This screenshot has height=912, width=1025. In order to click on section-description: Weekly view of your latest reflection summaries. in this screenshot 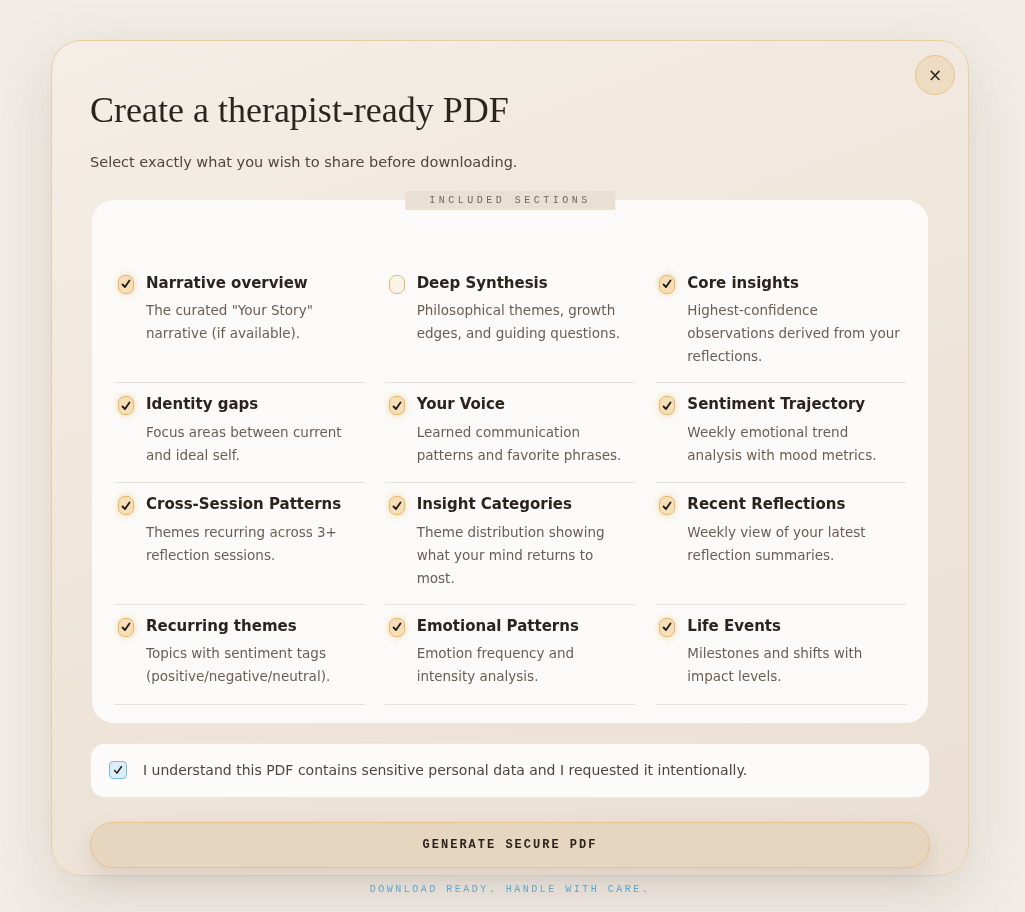, I will do `click(777, 543)`.